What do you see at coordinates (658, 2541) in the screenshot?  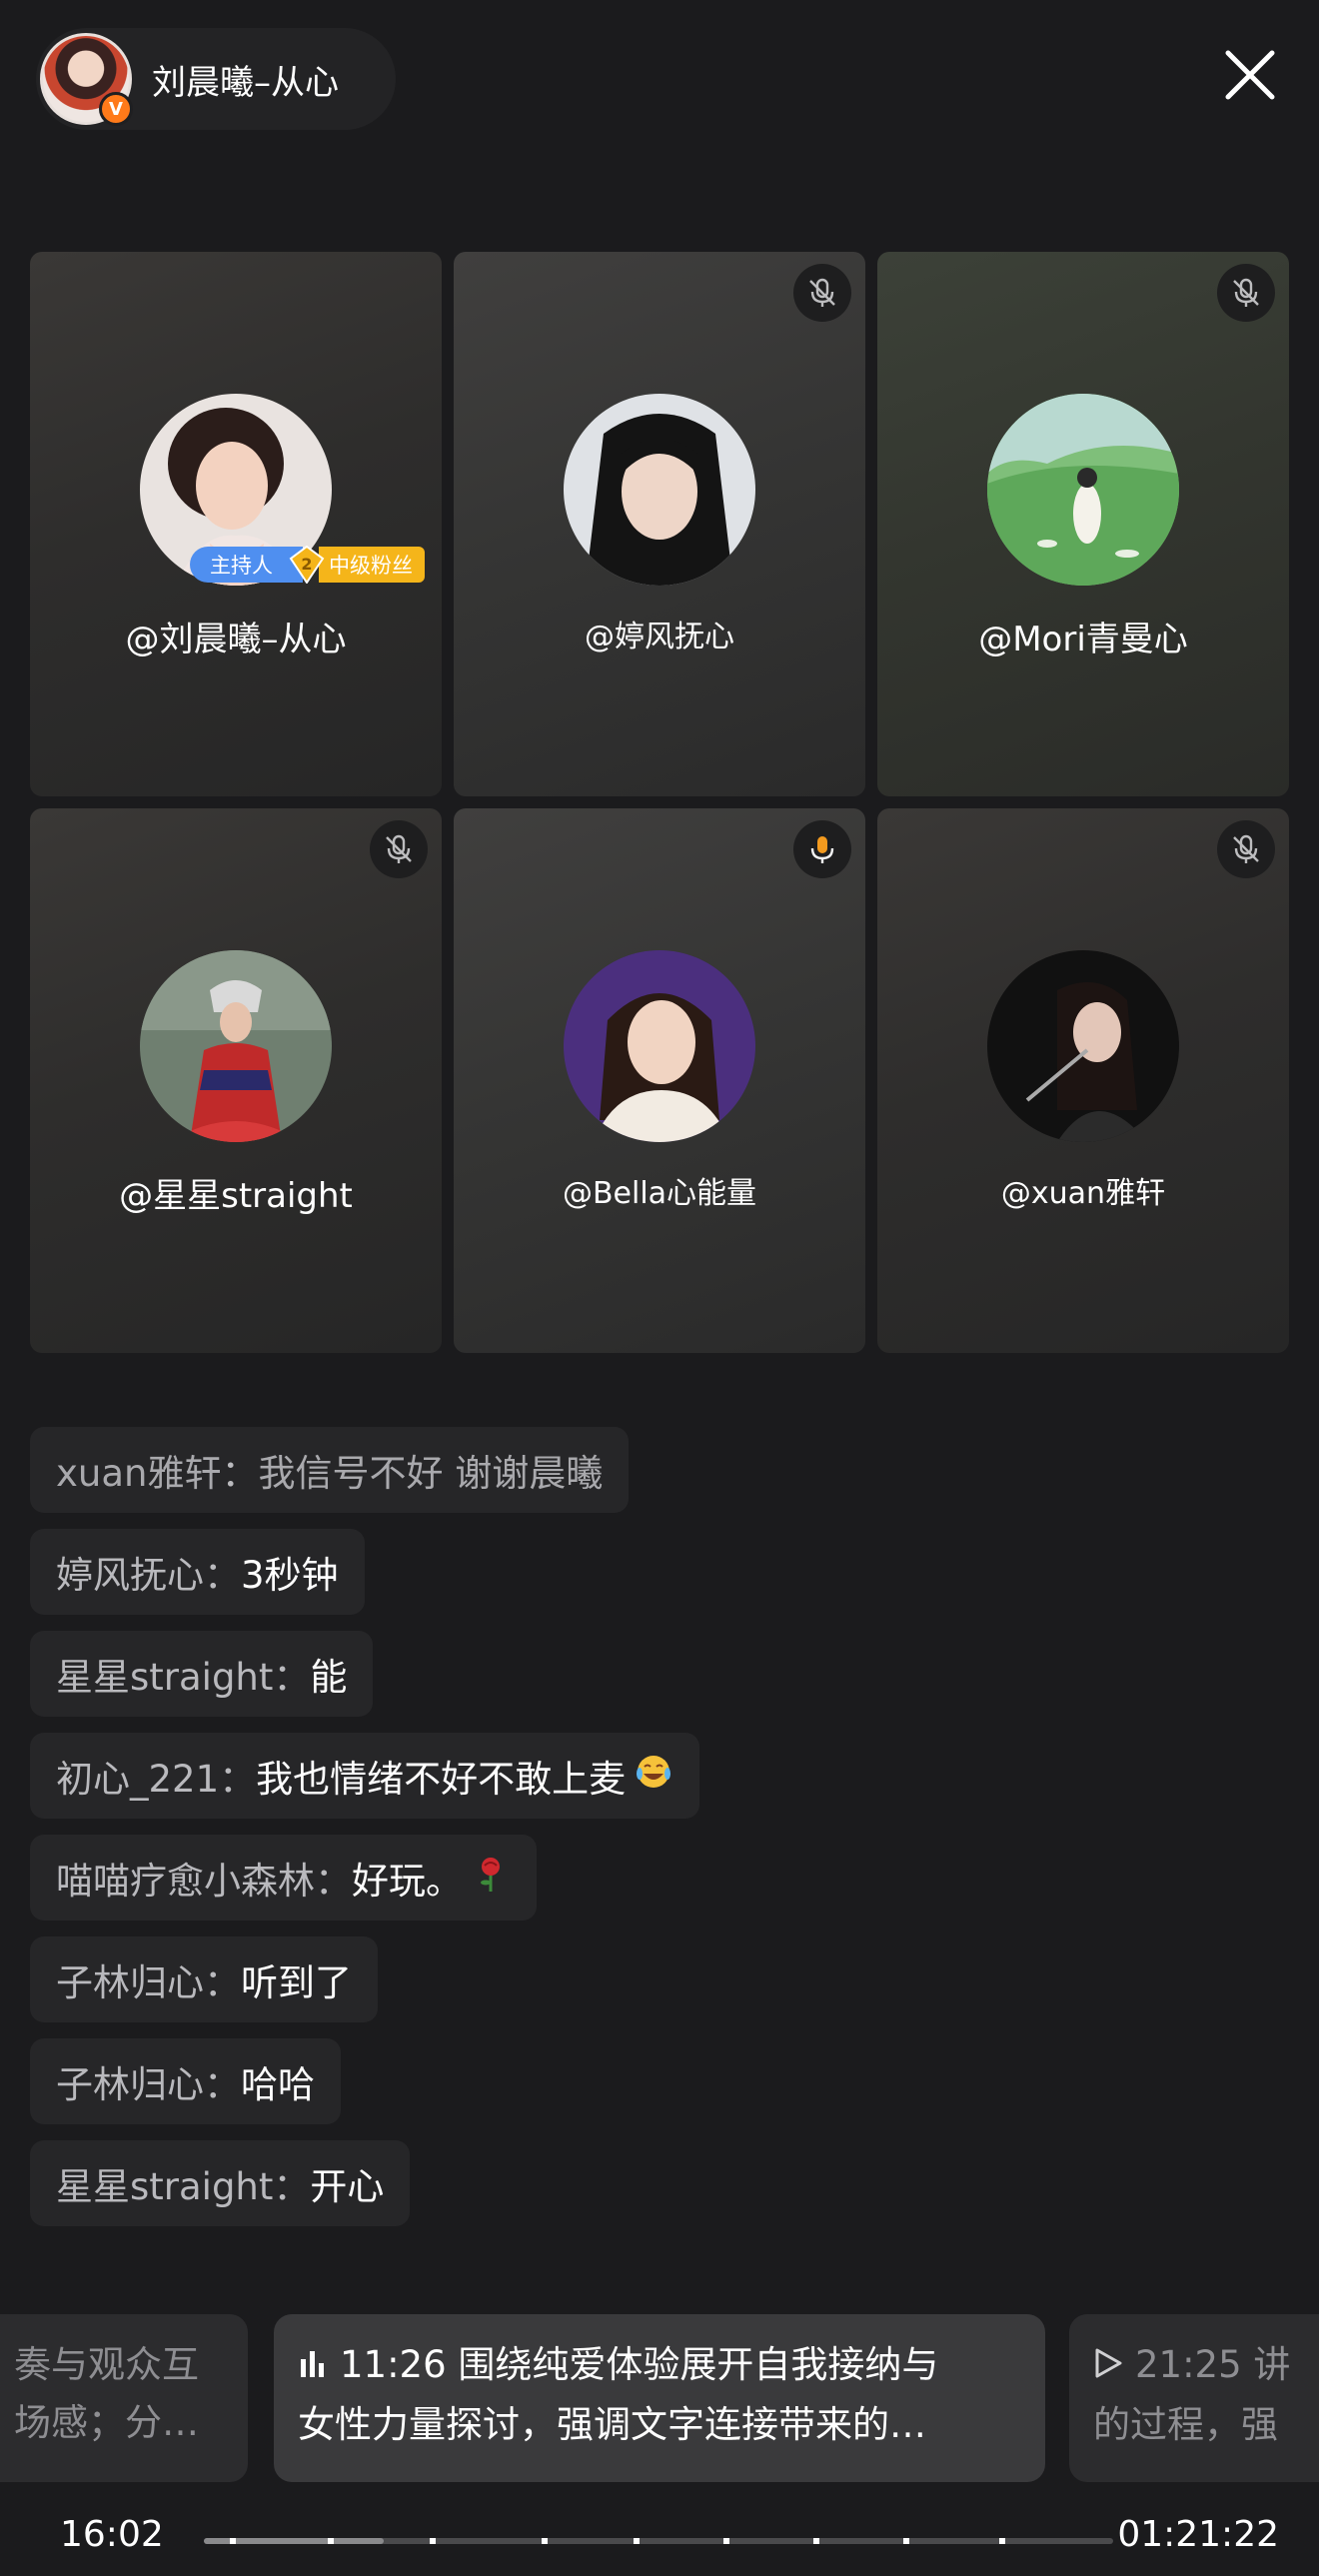 I see `progress-slider` at bounding box center [658, 2541].